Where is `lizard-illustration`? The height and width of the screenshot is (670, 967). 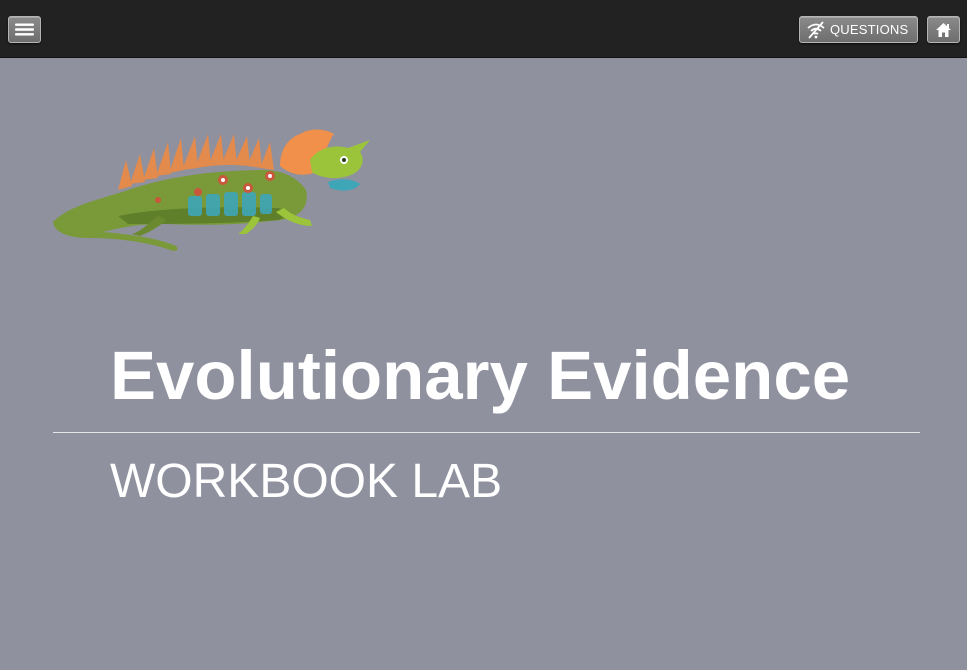
lizard-illustration is located at coordinates (211, 190).